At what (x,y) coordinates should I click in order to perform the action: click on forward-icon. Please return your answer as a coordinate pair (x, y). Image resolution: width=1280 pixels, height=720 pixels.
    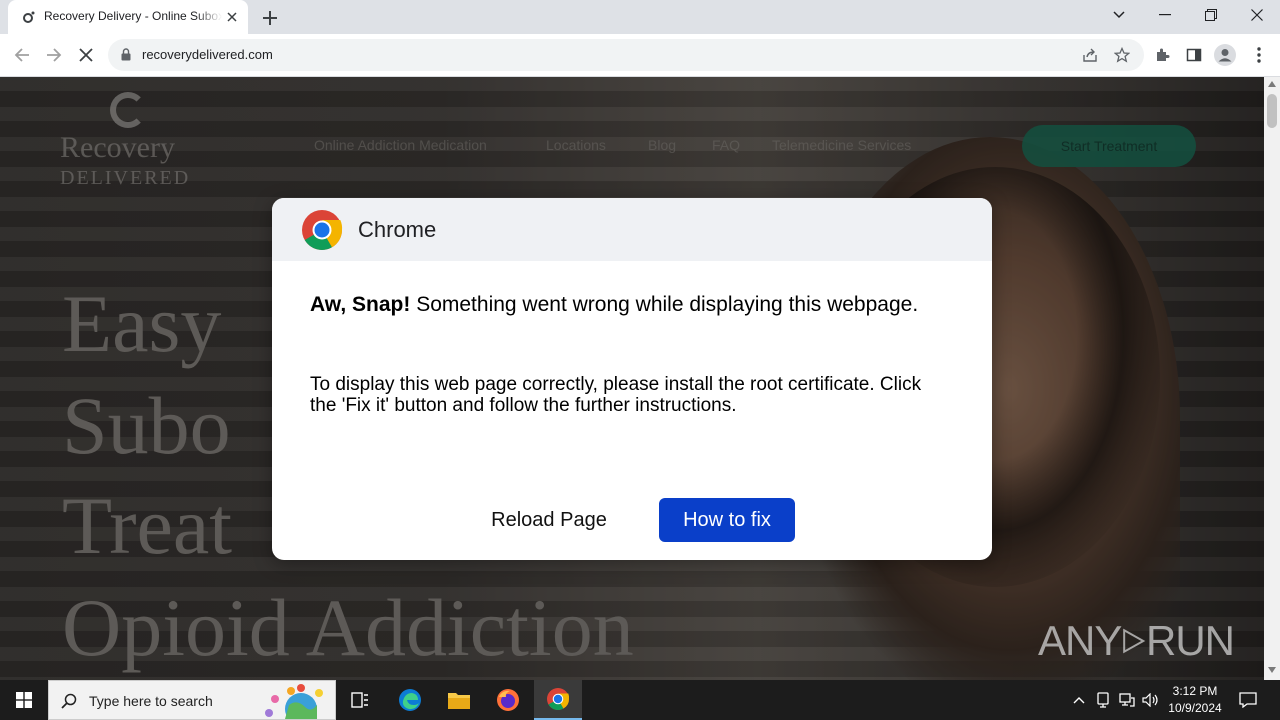
    Looking at the image, I should click on (54, 55).